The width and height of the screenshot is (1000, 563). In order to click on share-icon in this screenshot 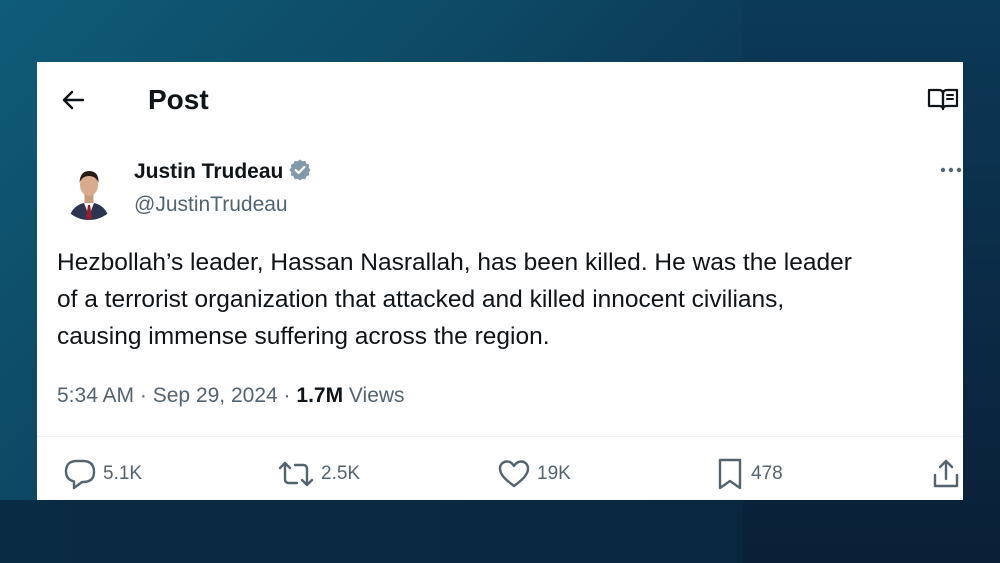, I will do `click(946, 474)`.